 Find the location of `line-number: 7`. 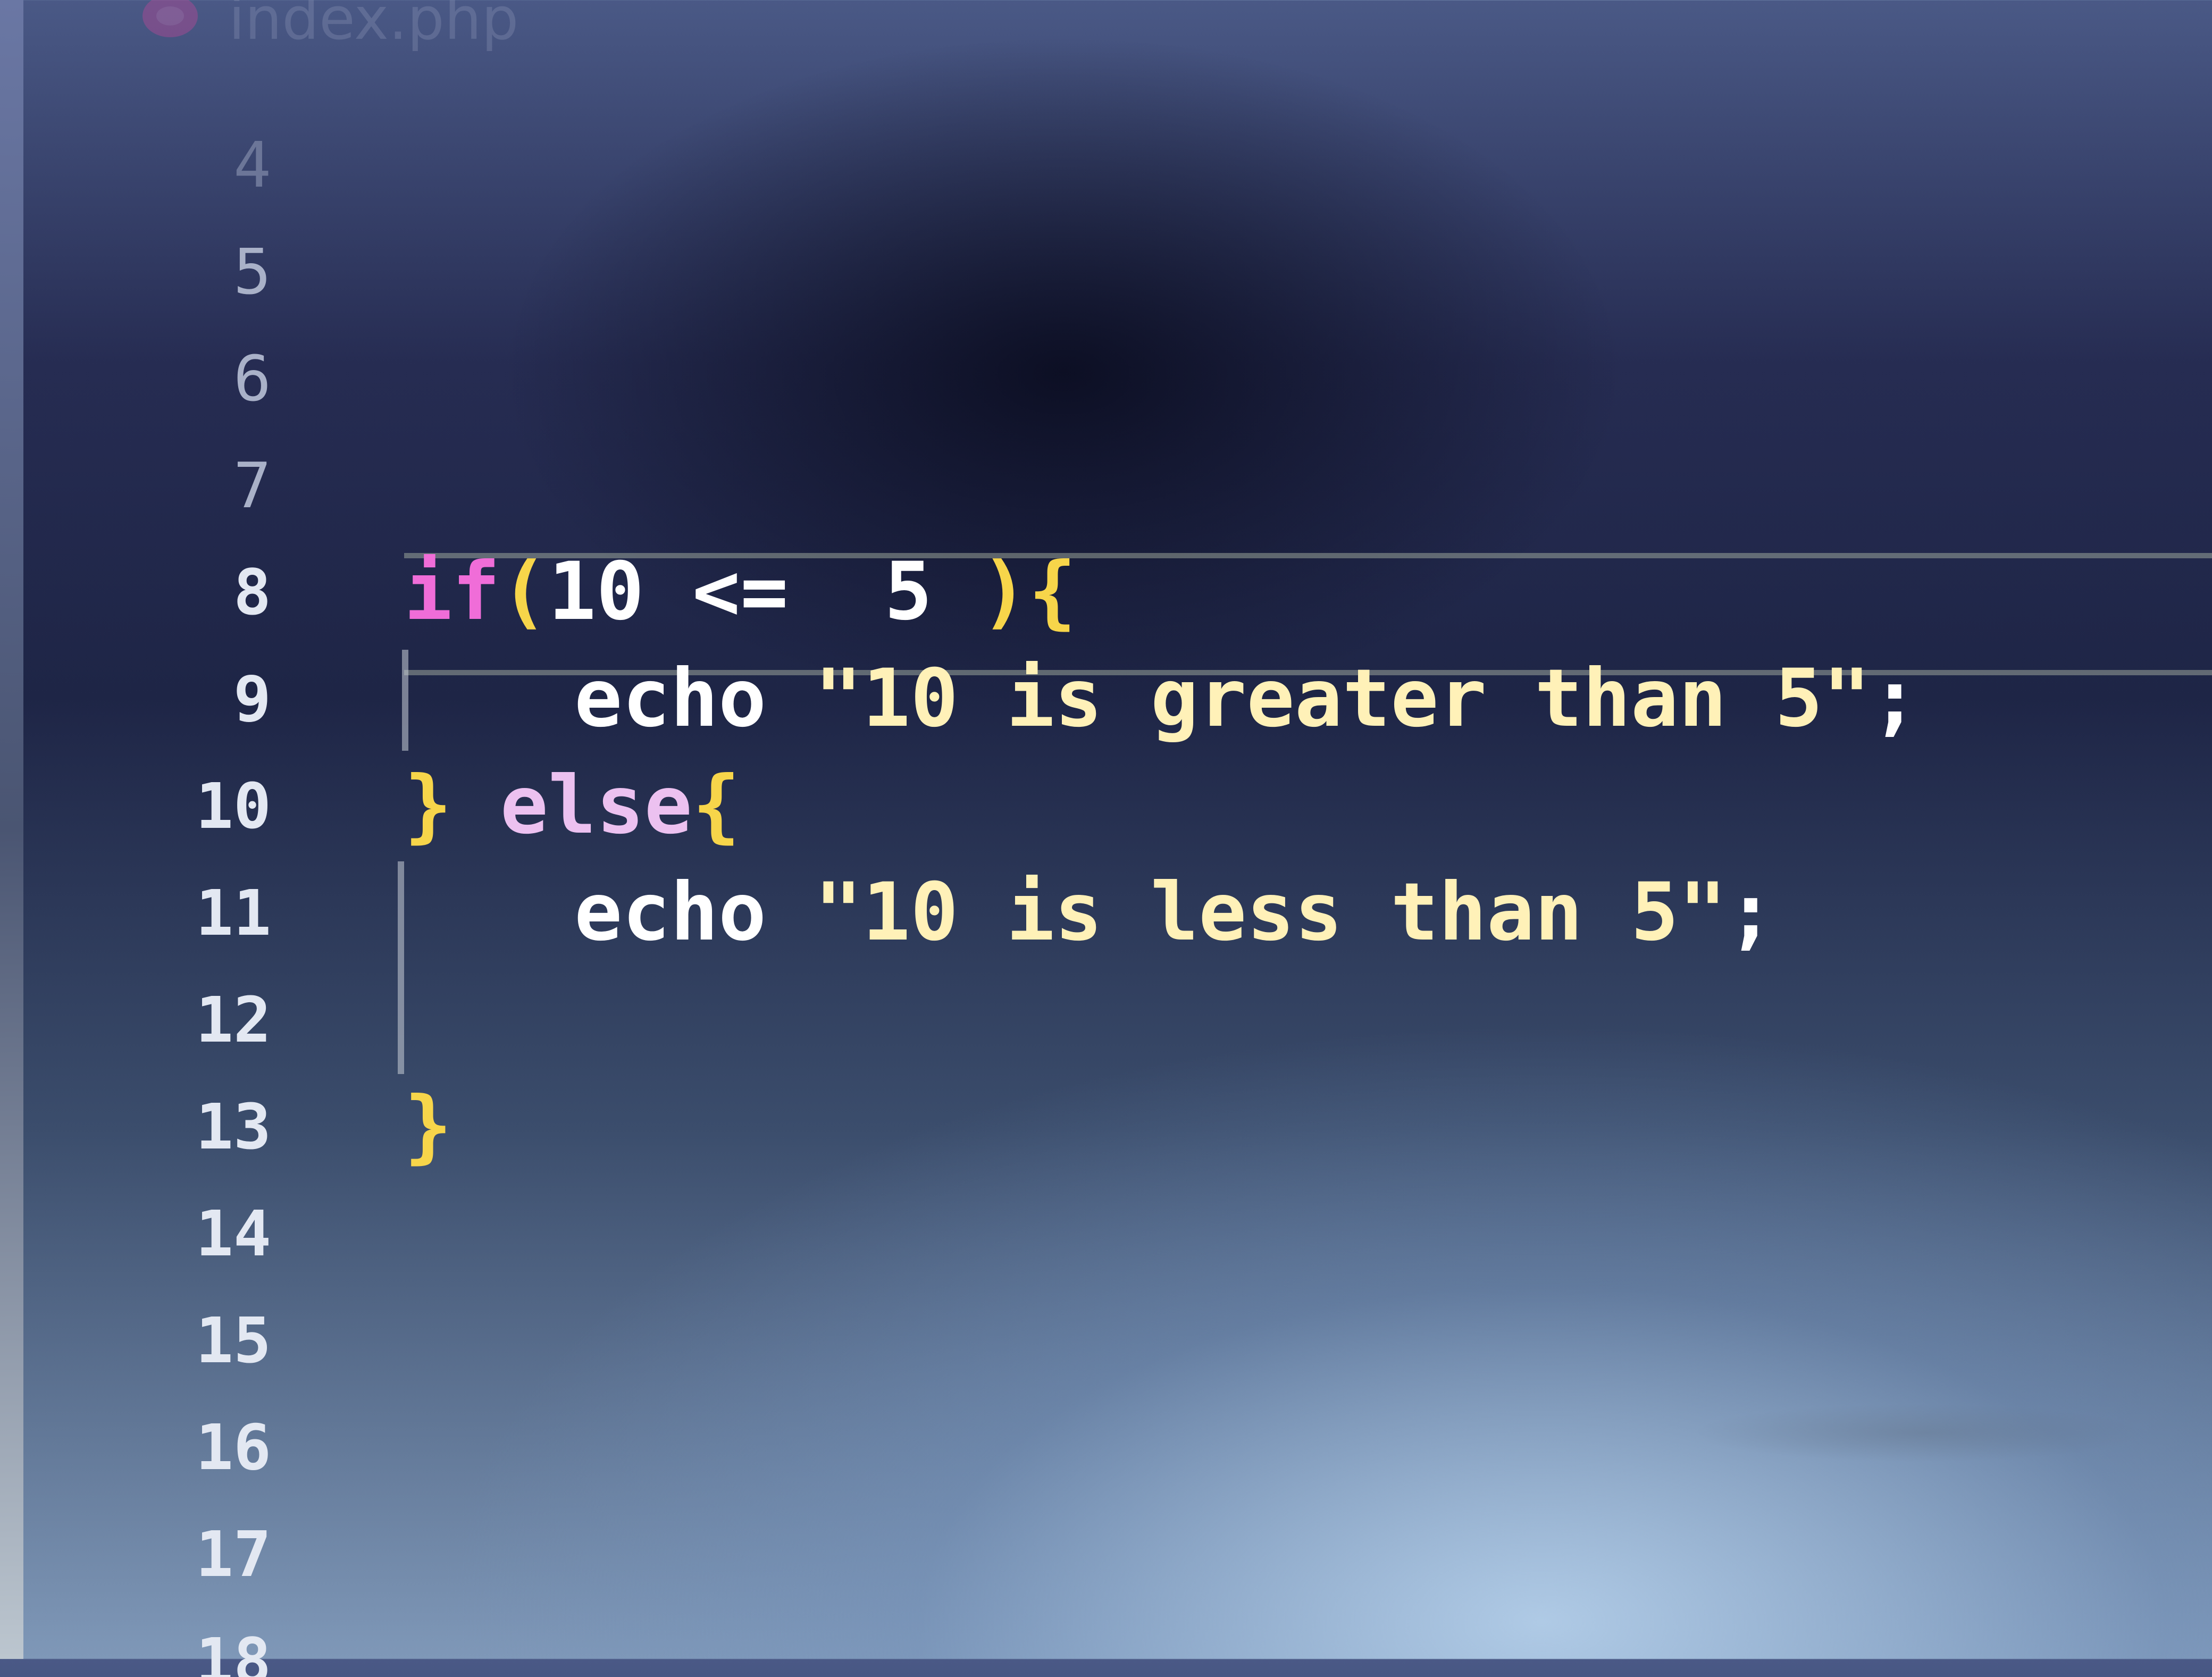

line-number: 7 is located at coordinates (252, 485).